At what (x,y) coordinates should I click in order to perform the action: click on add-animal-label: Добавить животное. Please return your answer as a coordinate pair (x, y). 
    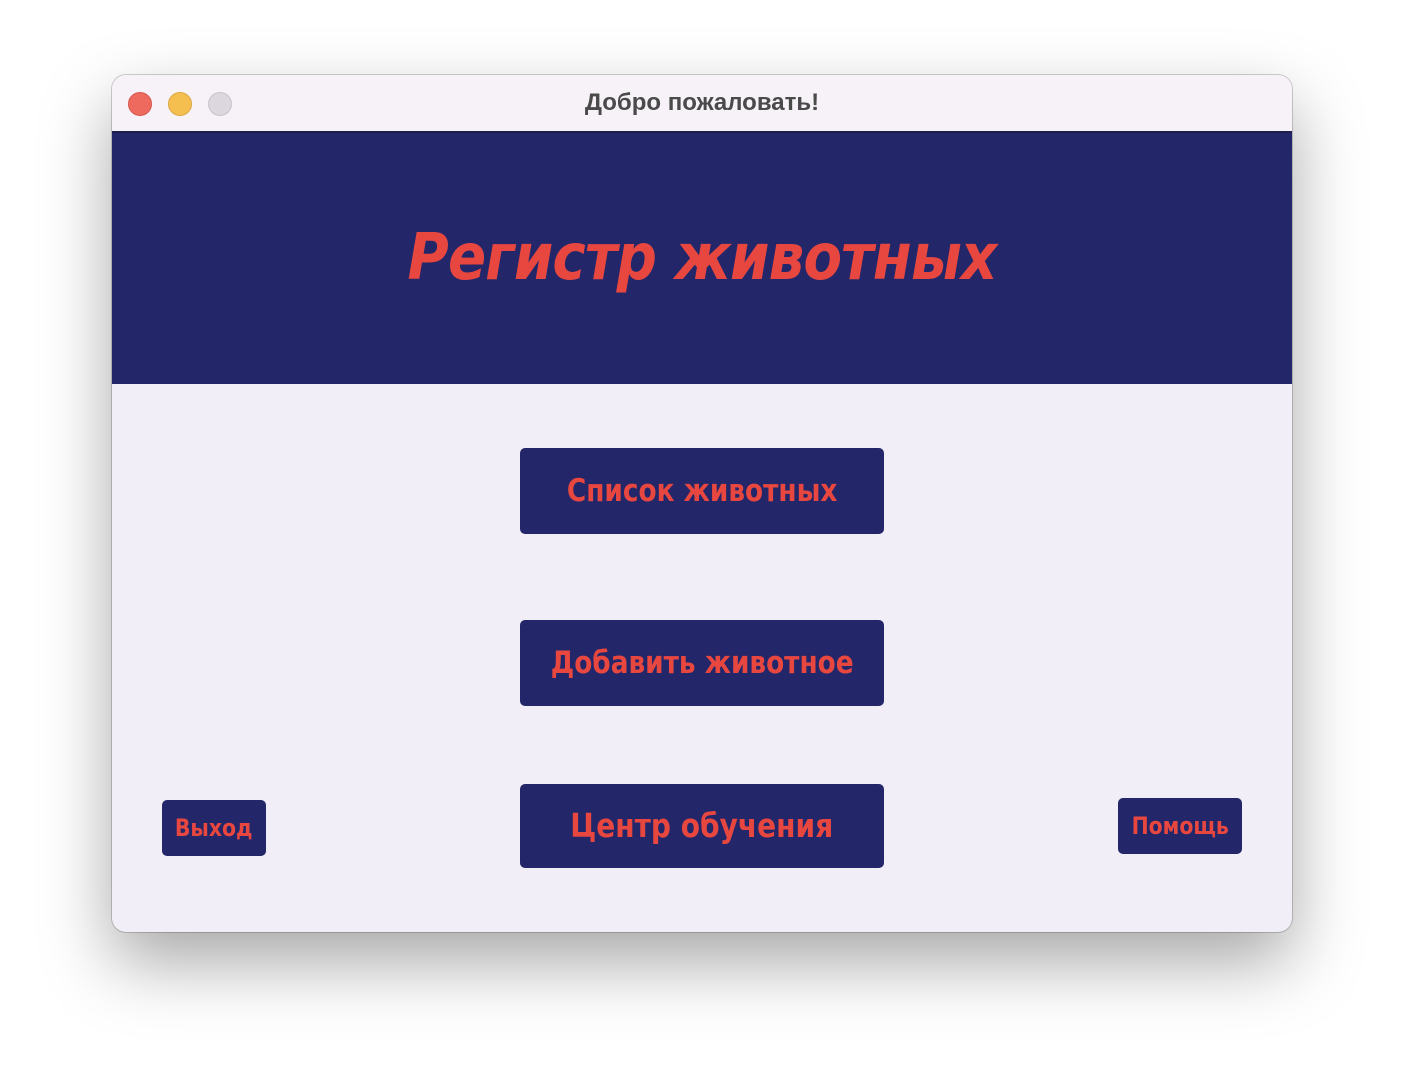
    Looking at the image, I should click on (702, 663).